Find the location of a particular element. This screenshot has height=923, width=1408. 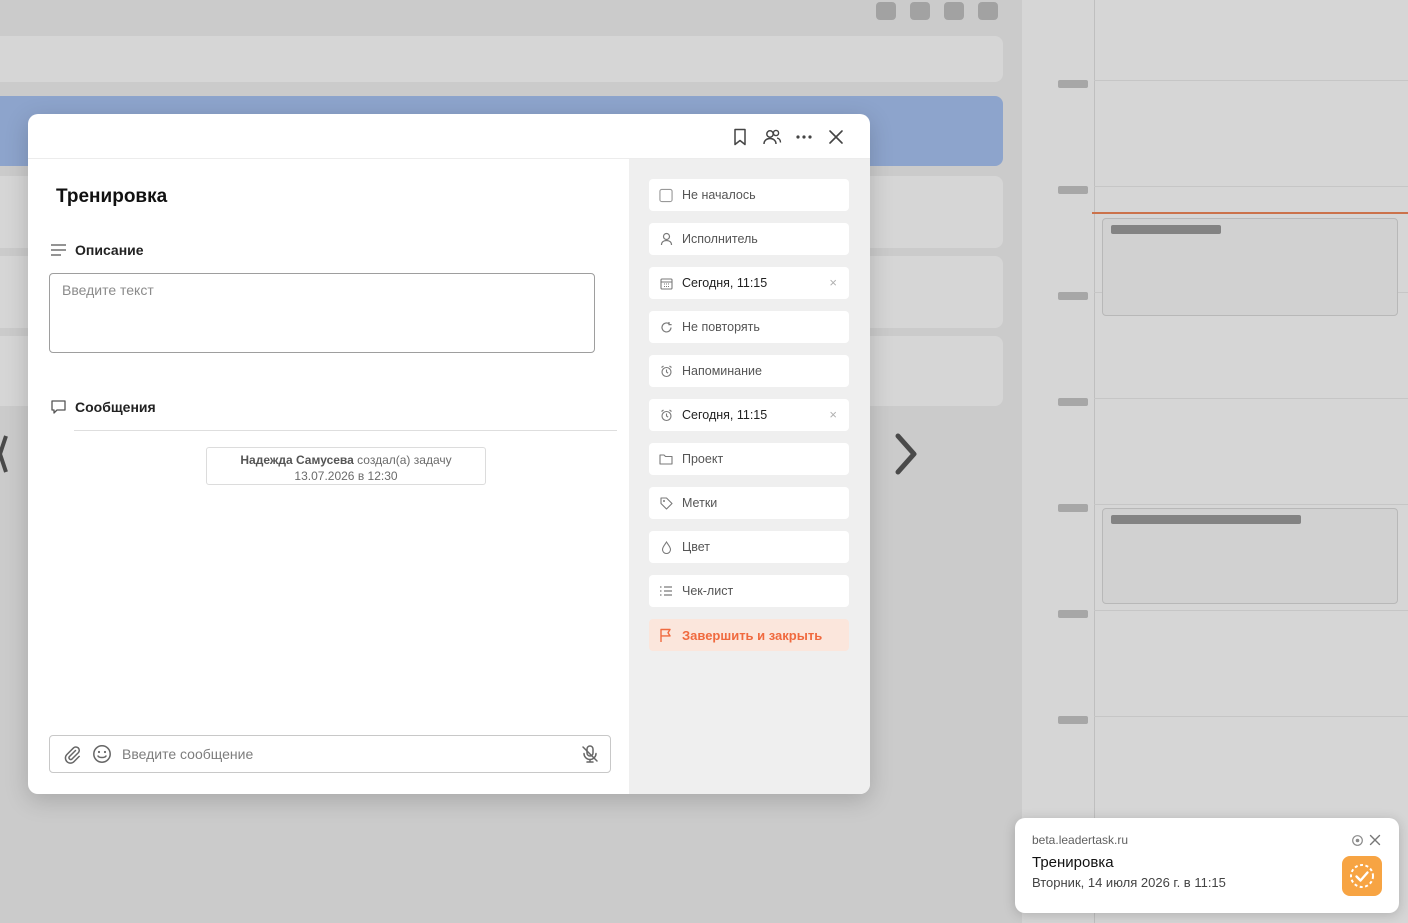

microphone-muted-icon is located at coordinates (590, 754).